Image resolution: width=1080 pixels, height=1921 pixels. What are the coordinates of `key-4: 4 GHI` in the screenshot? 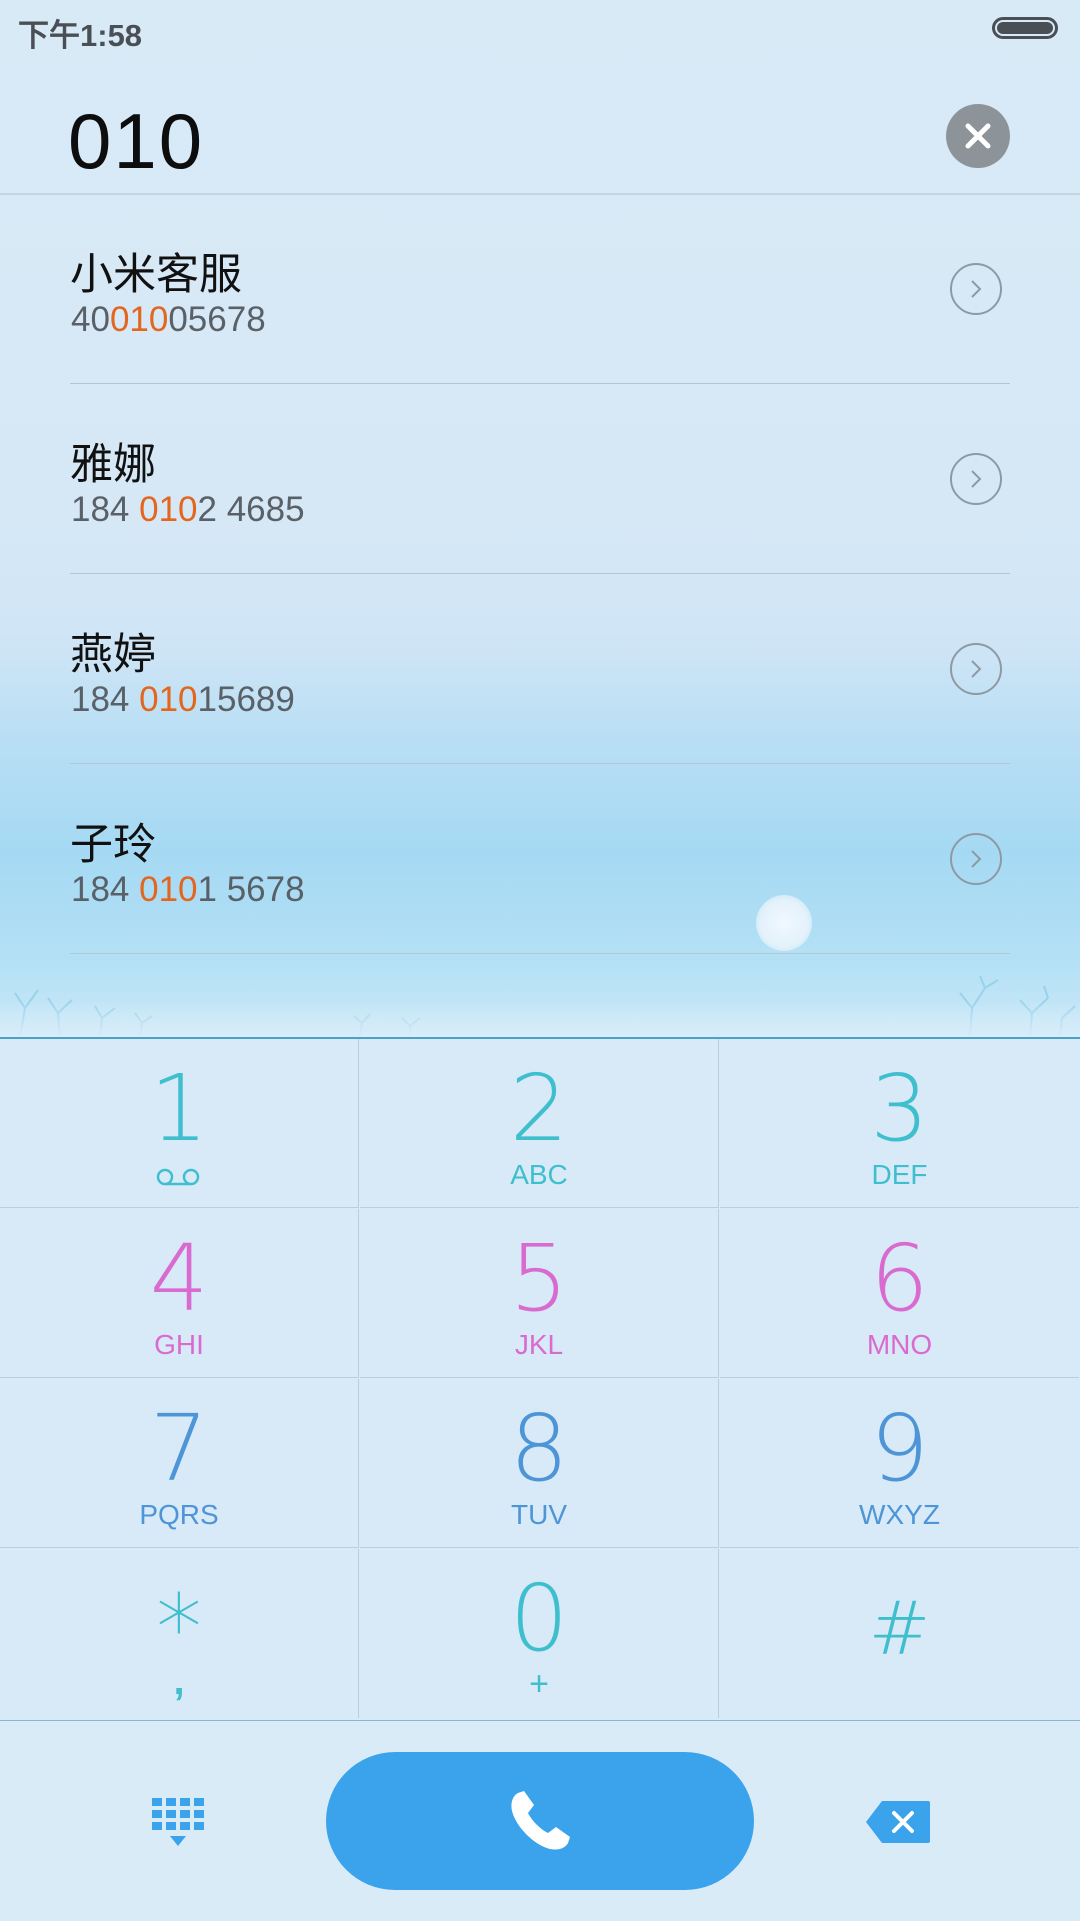 It's located at (179, 1293).